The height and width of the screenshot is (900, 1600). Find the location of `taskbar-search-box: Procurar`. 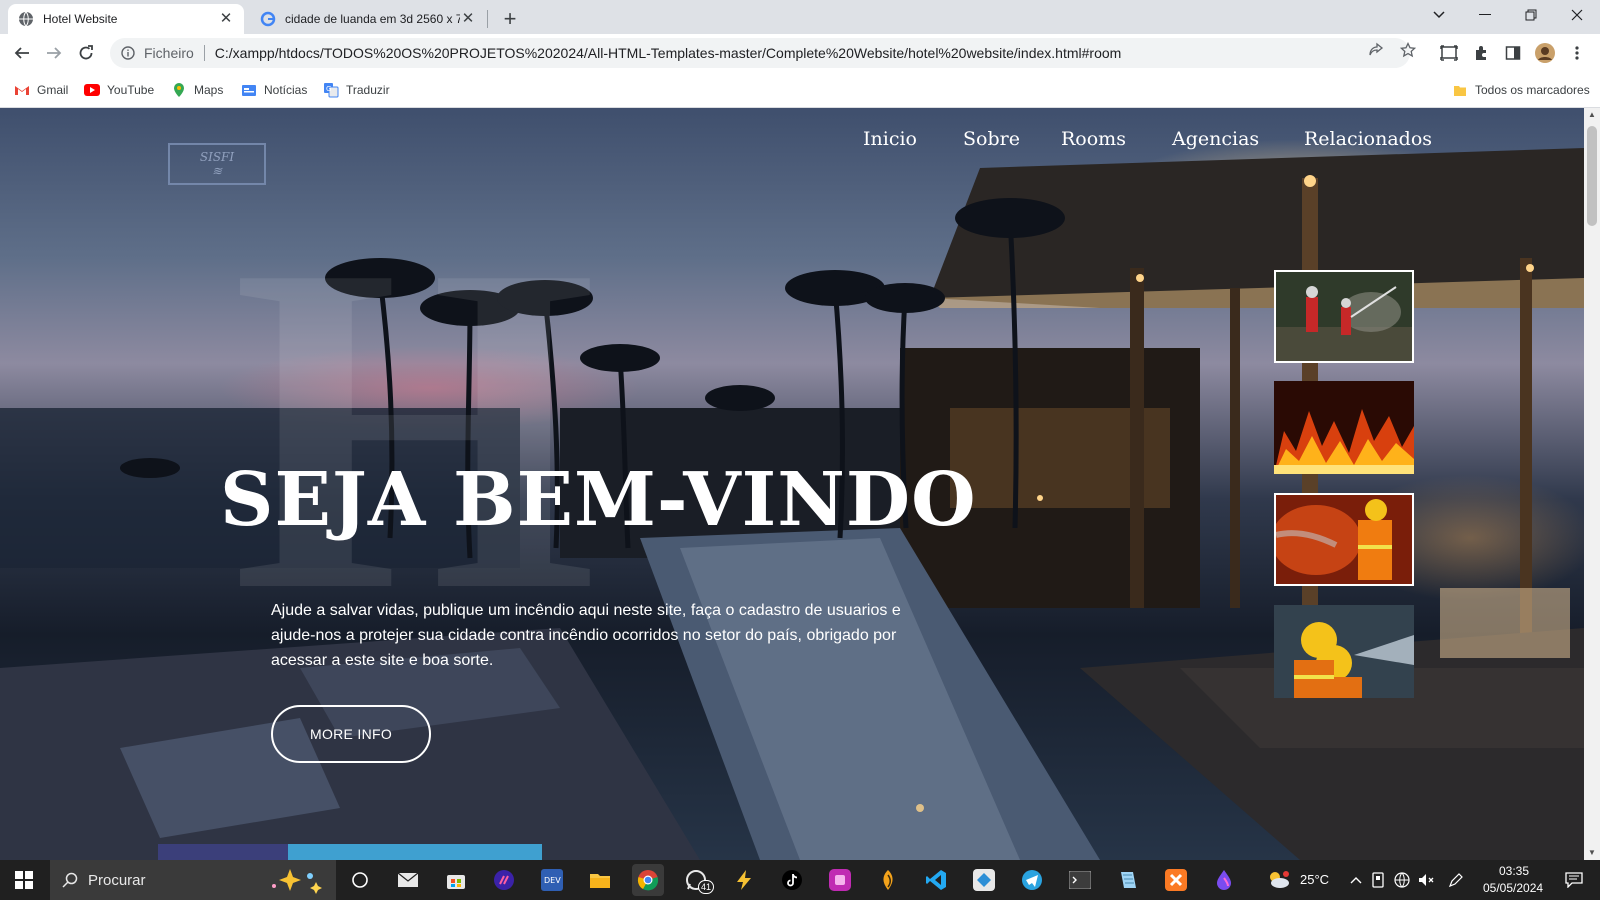

taskbar-search-box: Procurar is located at coordinates (193, 880).